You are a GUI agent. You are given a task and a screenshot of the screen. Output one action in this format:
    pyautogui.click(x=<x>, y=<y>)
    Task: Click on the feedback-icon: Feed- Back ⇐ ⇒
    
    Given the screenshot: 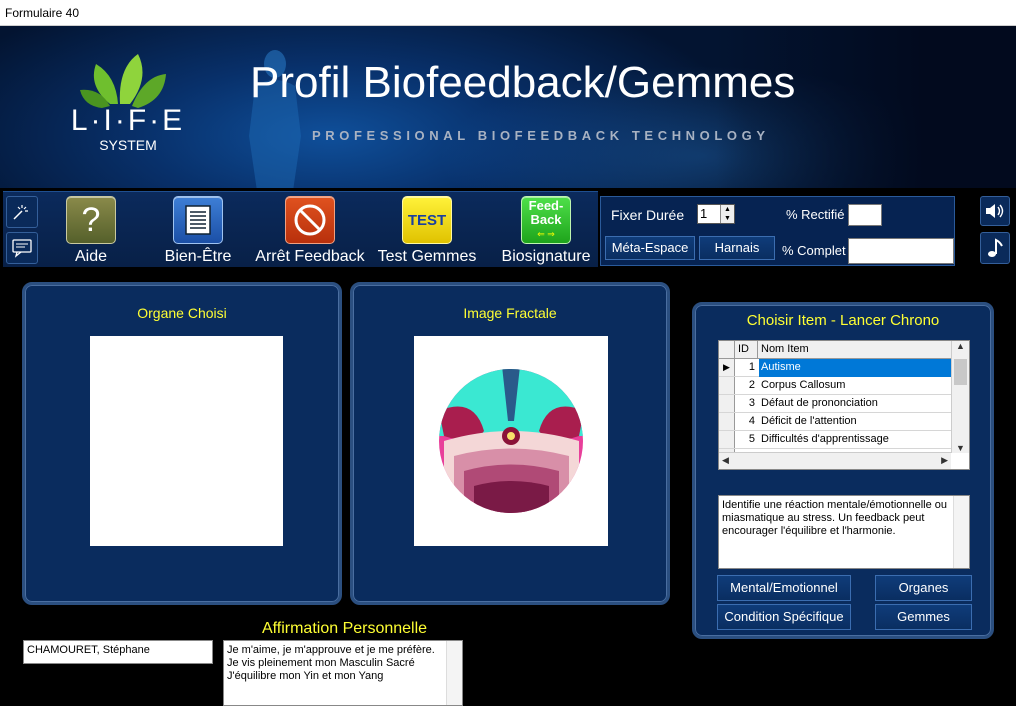 What is the action you would take?
    pyautogui.click(x=546, y=220)
    